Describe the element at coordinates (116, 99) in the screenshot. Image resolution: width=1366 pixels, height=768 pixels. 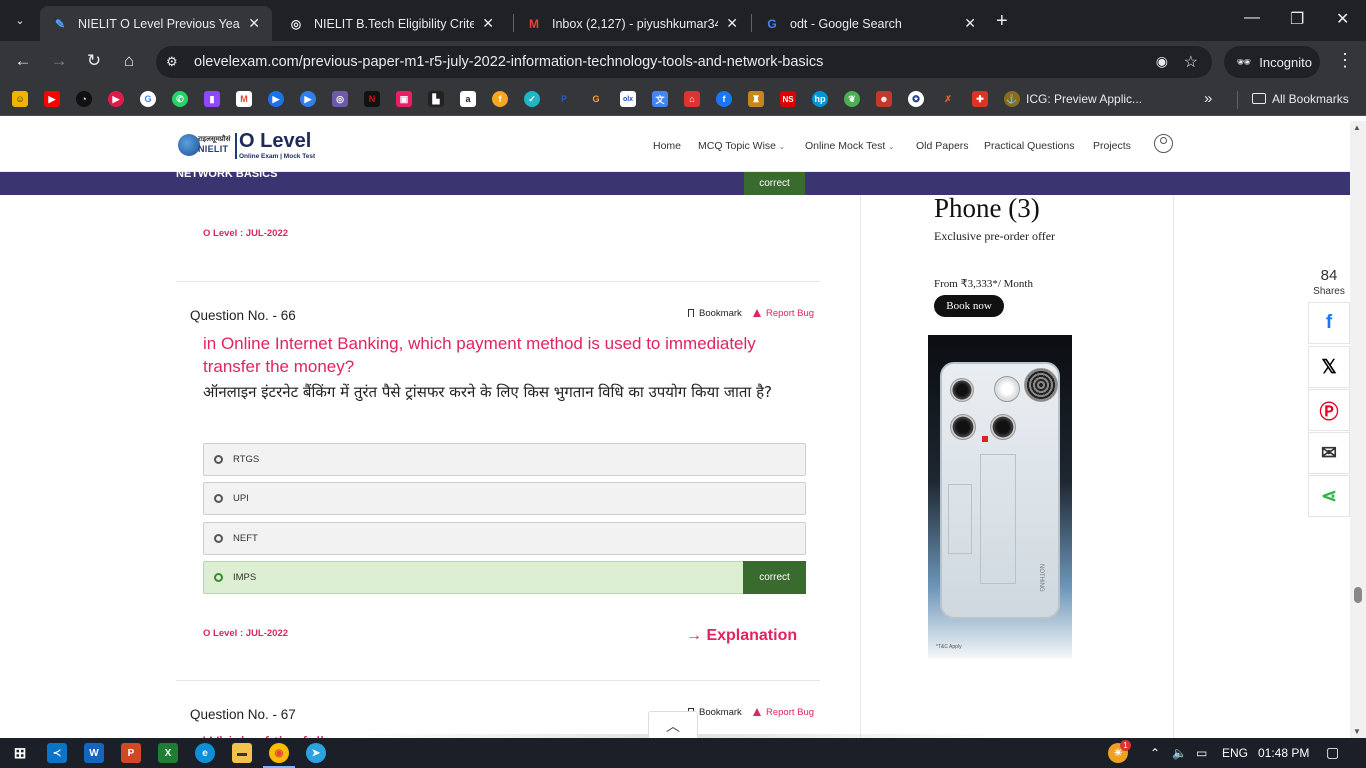
I see `bookmark-music-icon: ▶` at that location.